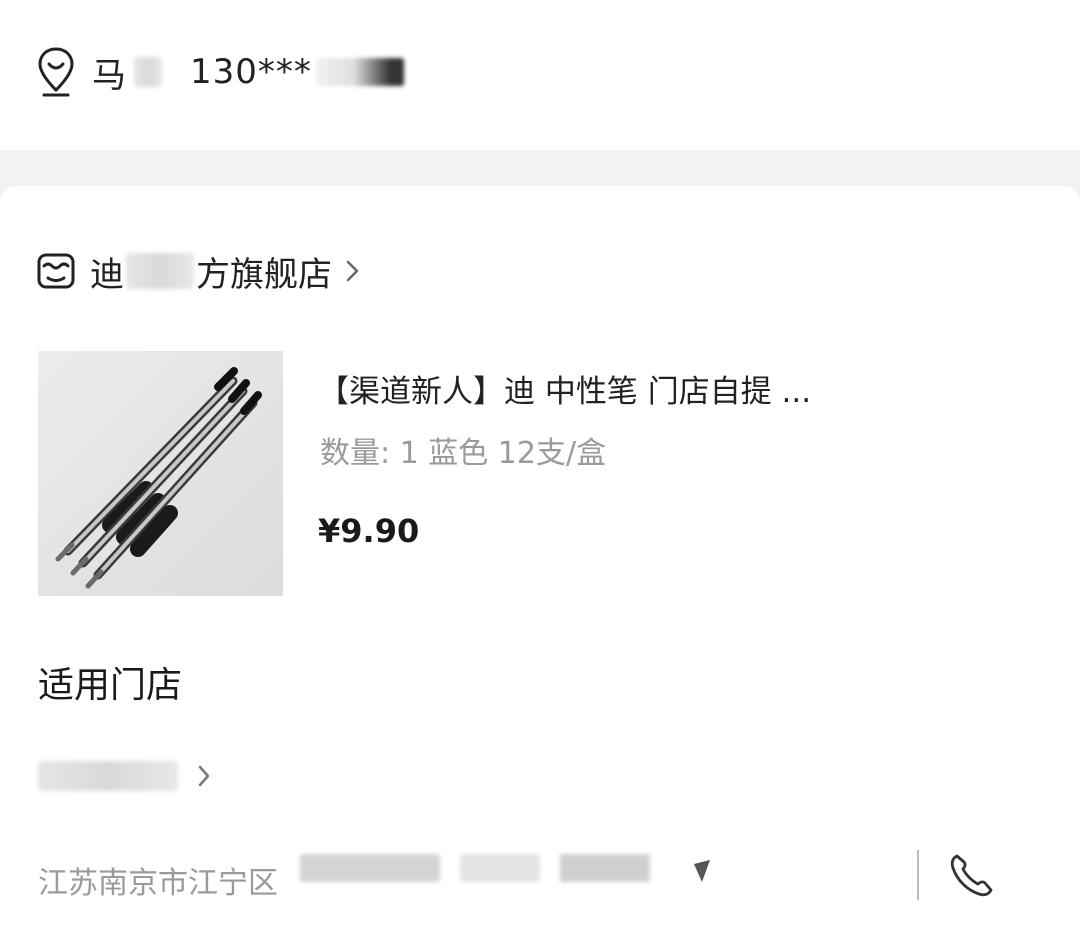  I want to click on divider, so click(918, 875).